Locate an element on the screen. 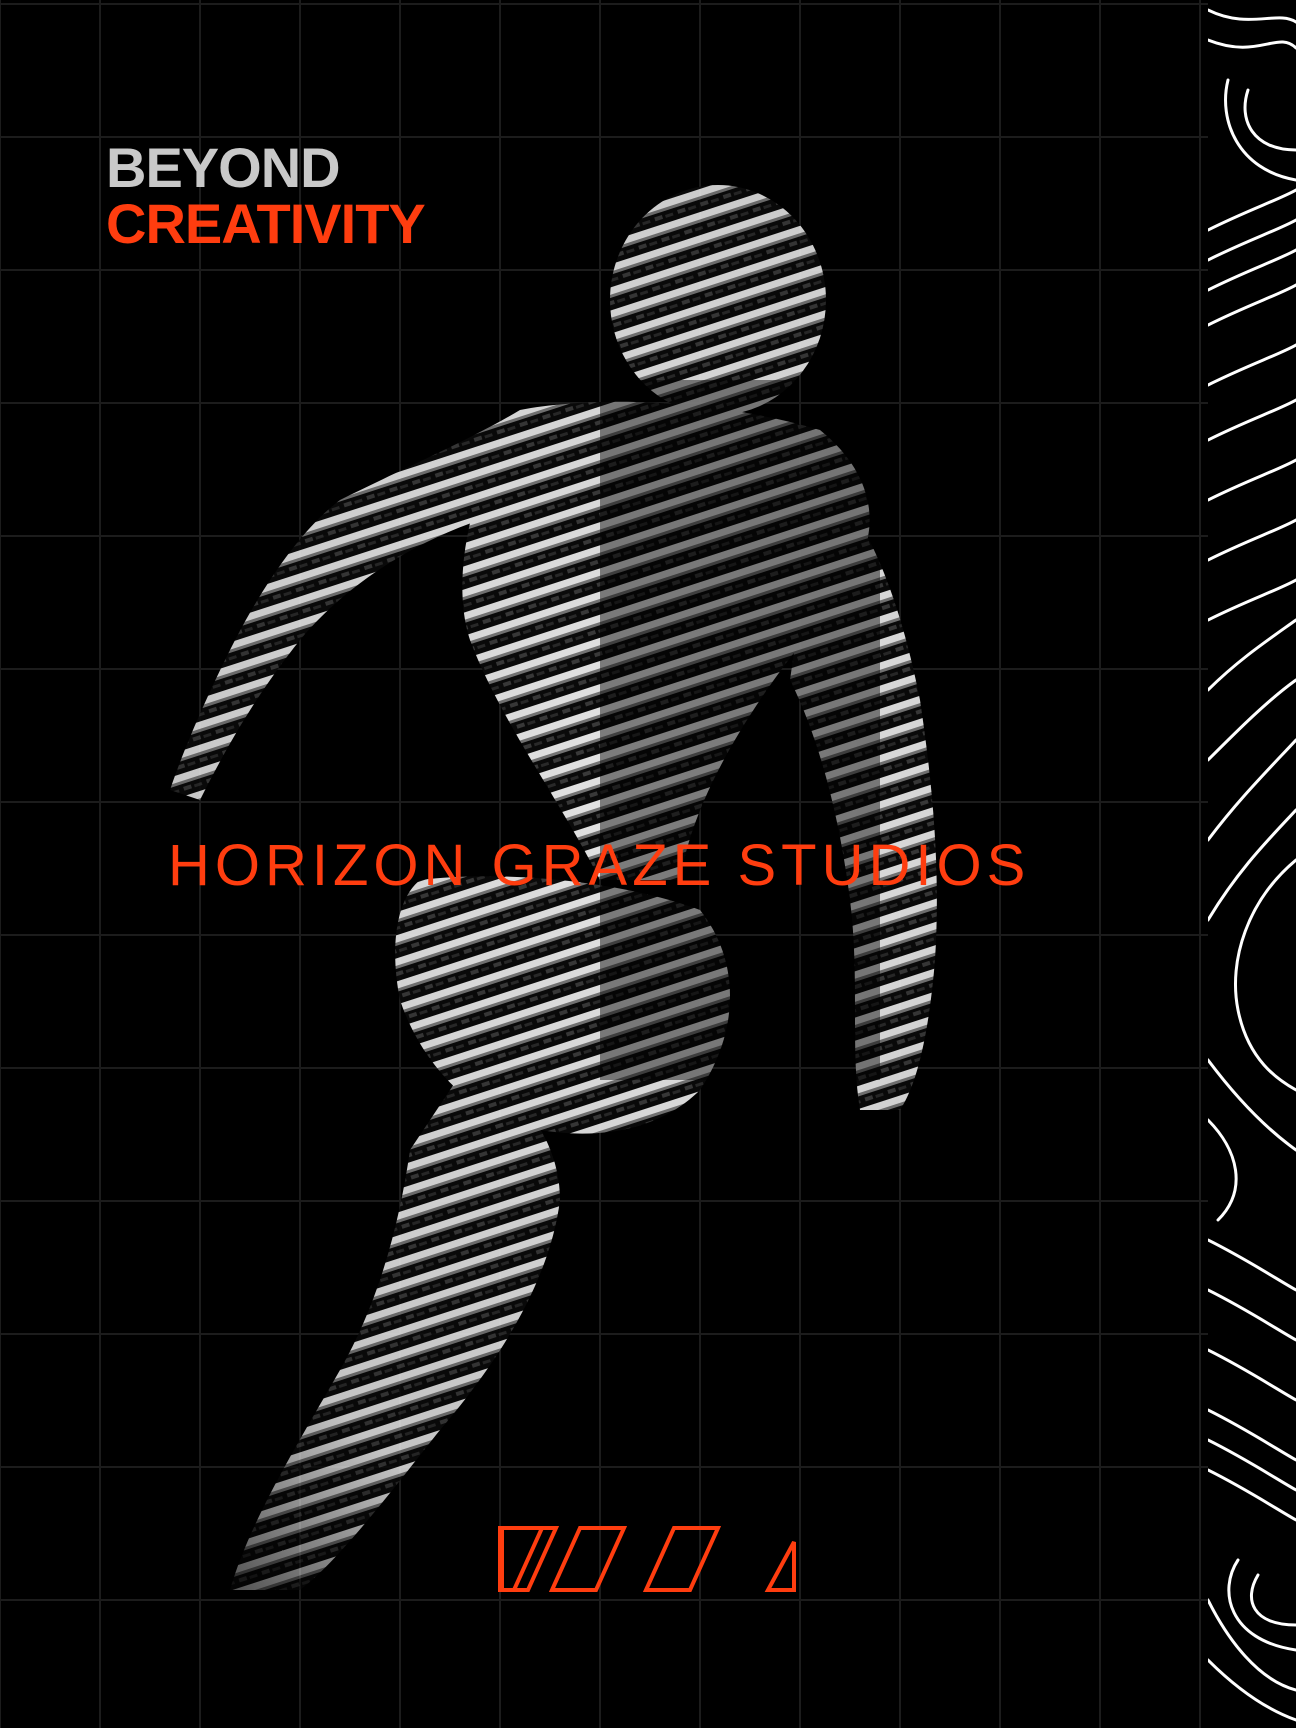 The image size is (1296, 1728). headline-line-creativity: CREATIVITY is located at coordinates (266, 223).